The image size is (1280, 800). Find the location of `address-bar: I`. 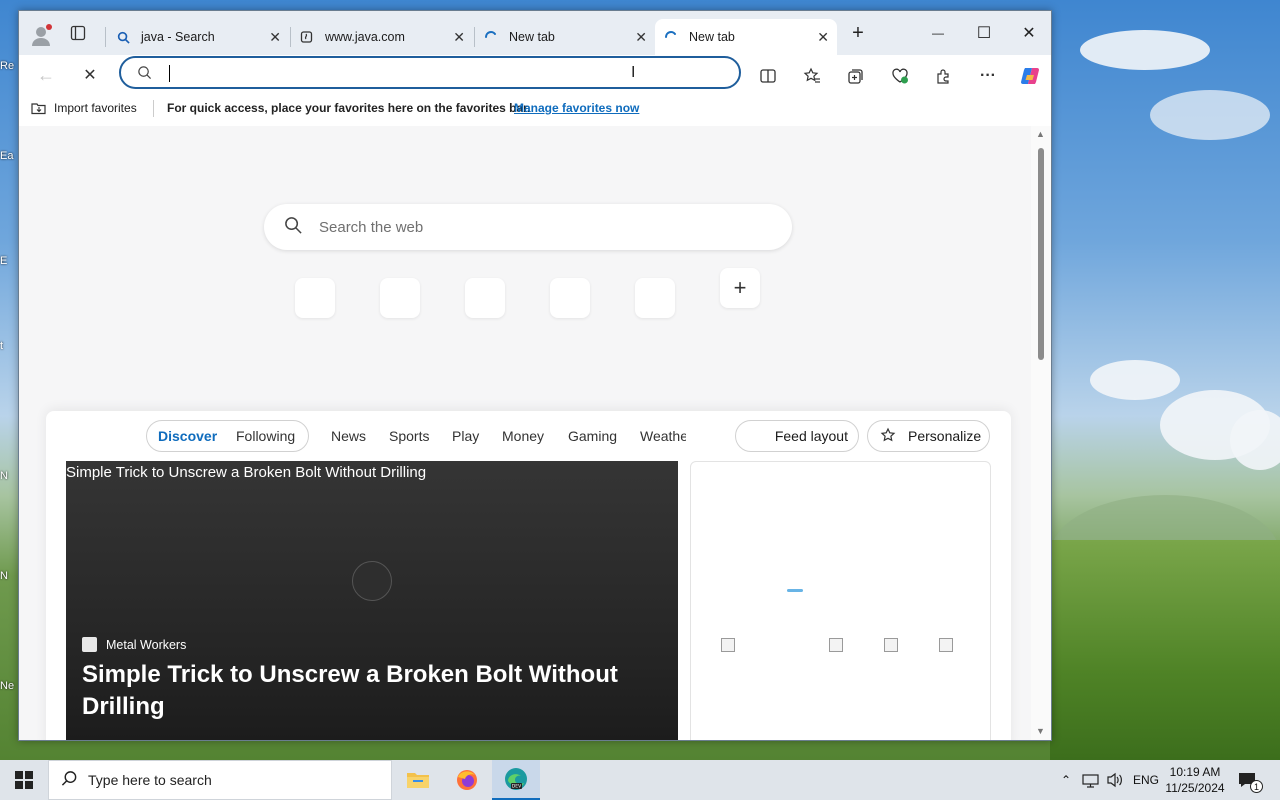

address-bar: I is located at coordinates (430, 72).